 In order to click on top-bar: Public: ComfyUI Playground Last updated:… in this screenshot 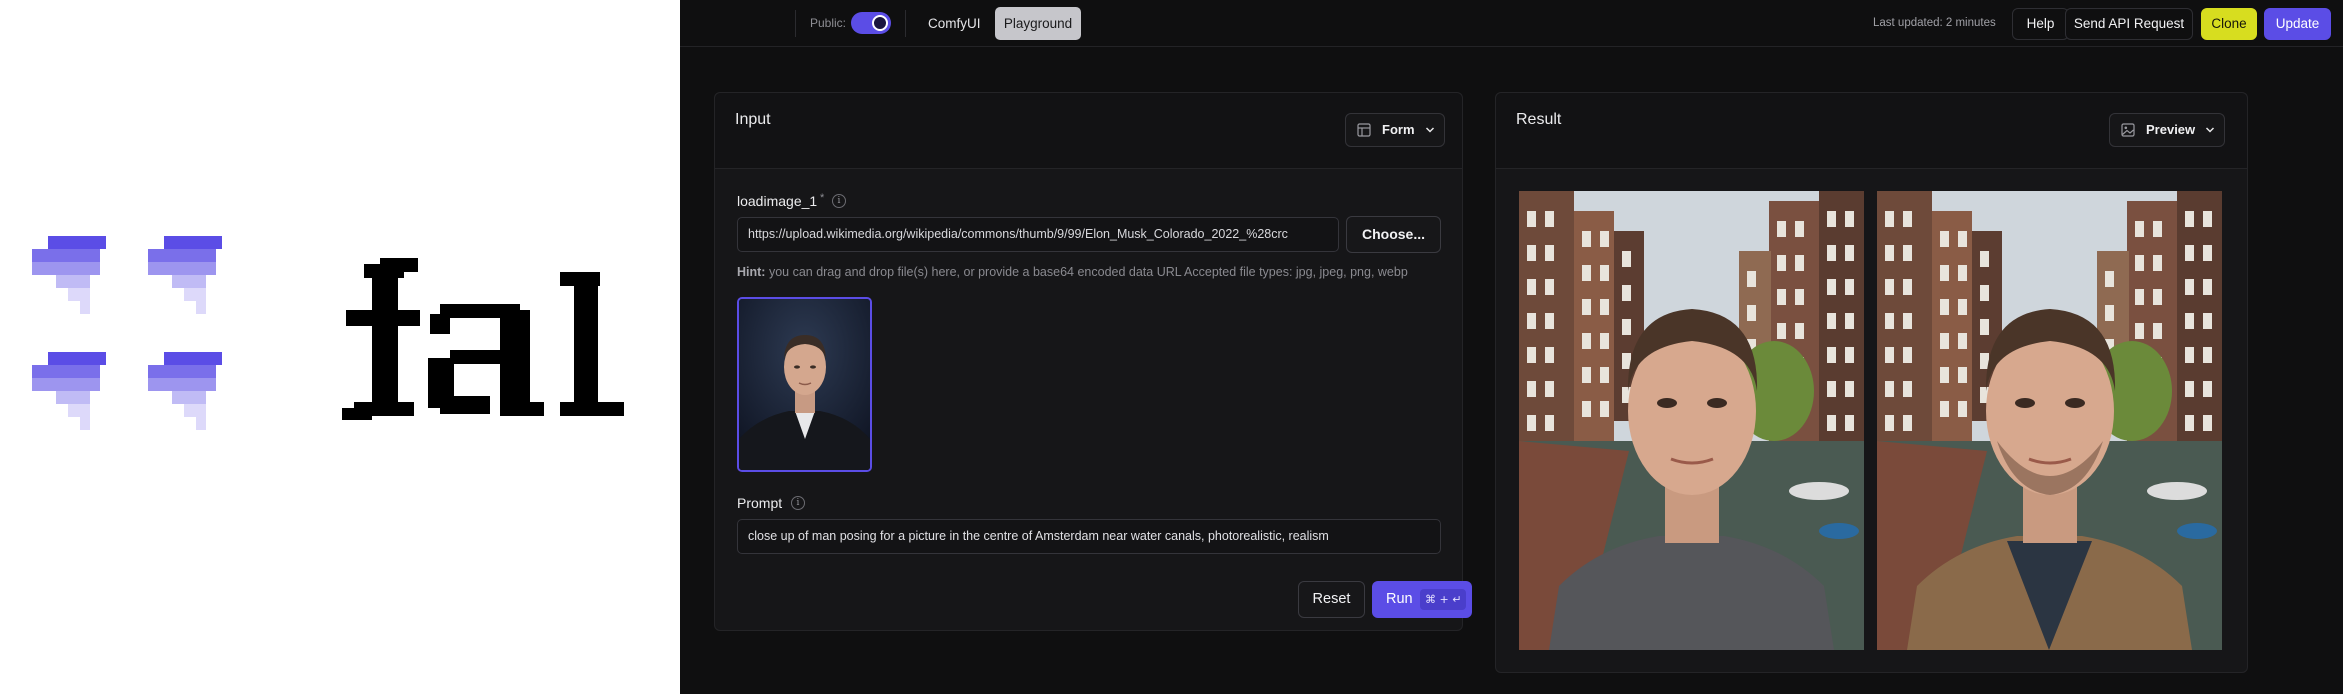, I will do `click(1511, 23)`.